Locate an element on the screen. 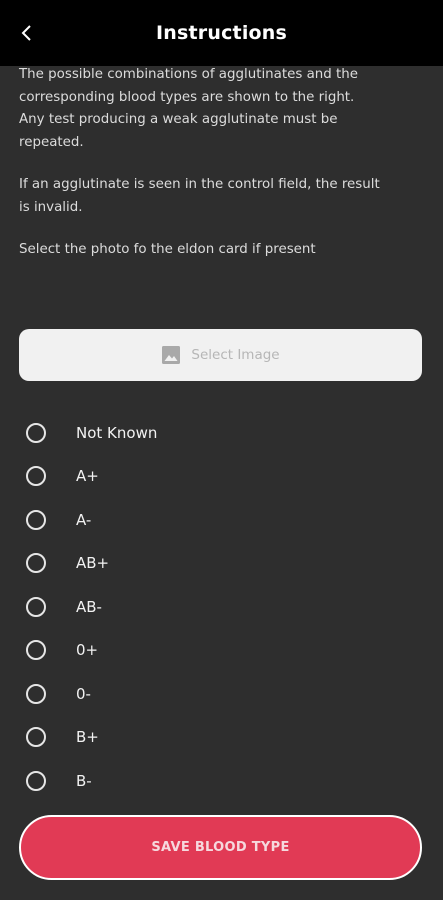 The height and width of the screenshot is (900, 443). radio-label: 0+ is located at coordinates (87, 650).